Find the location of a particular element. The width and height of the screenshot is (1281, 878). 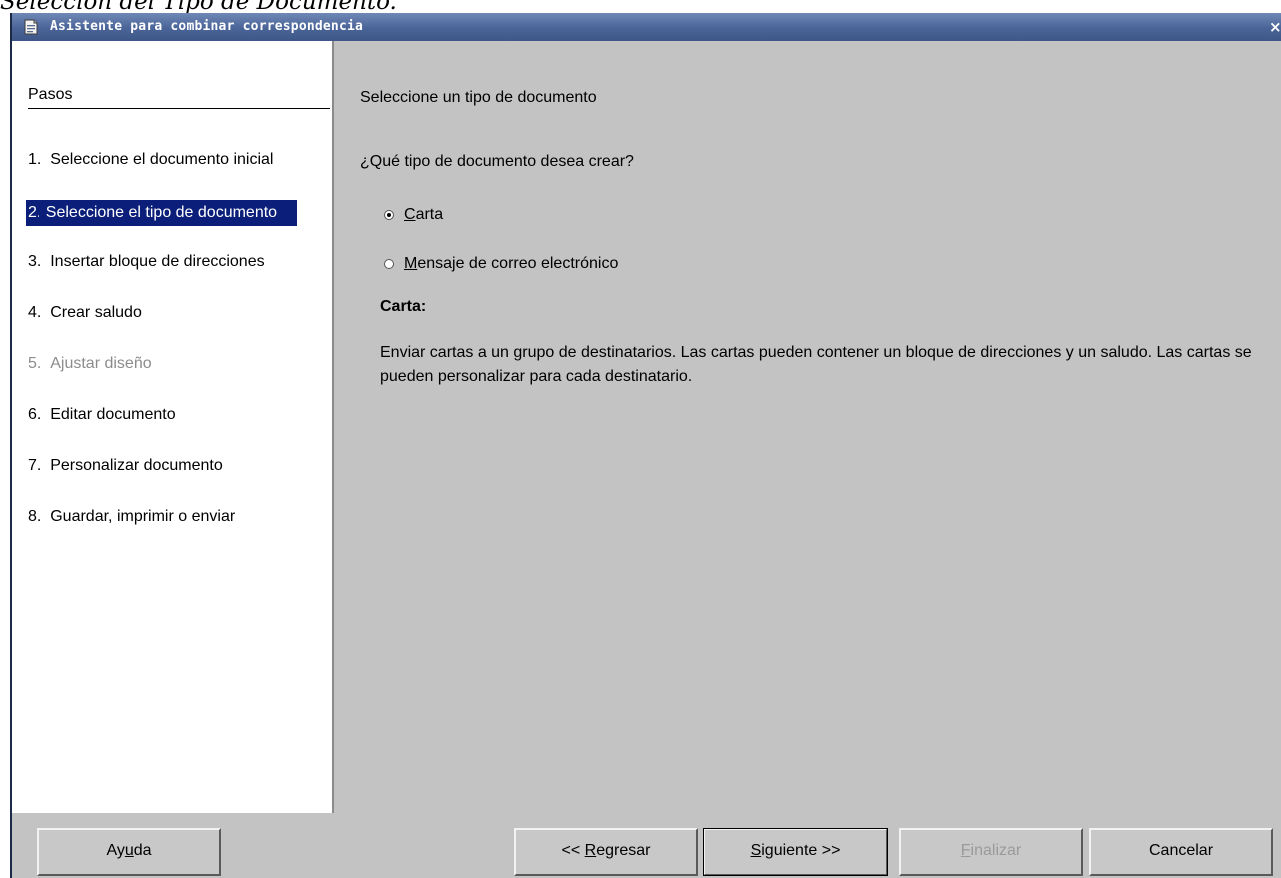

btn-post: iguiente >> is located at coordinates (801, 850).